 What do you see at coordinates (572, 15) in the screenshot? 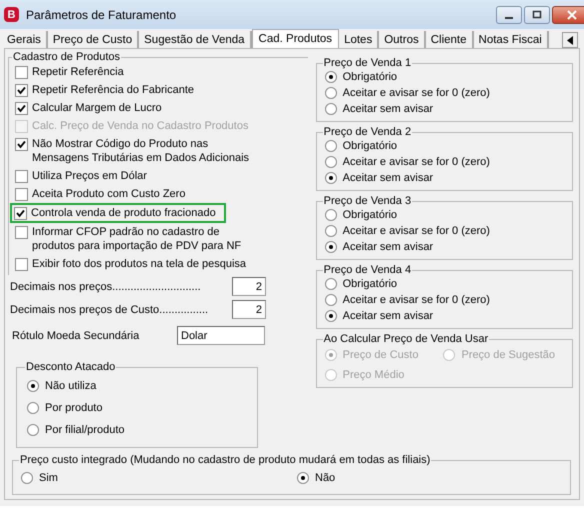
I see `close-icon` at bounding box center [572, 15].